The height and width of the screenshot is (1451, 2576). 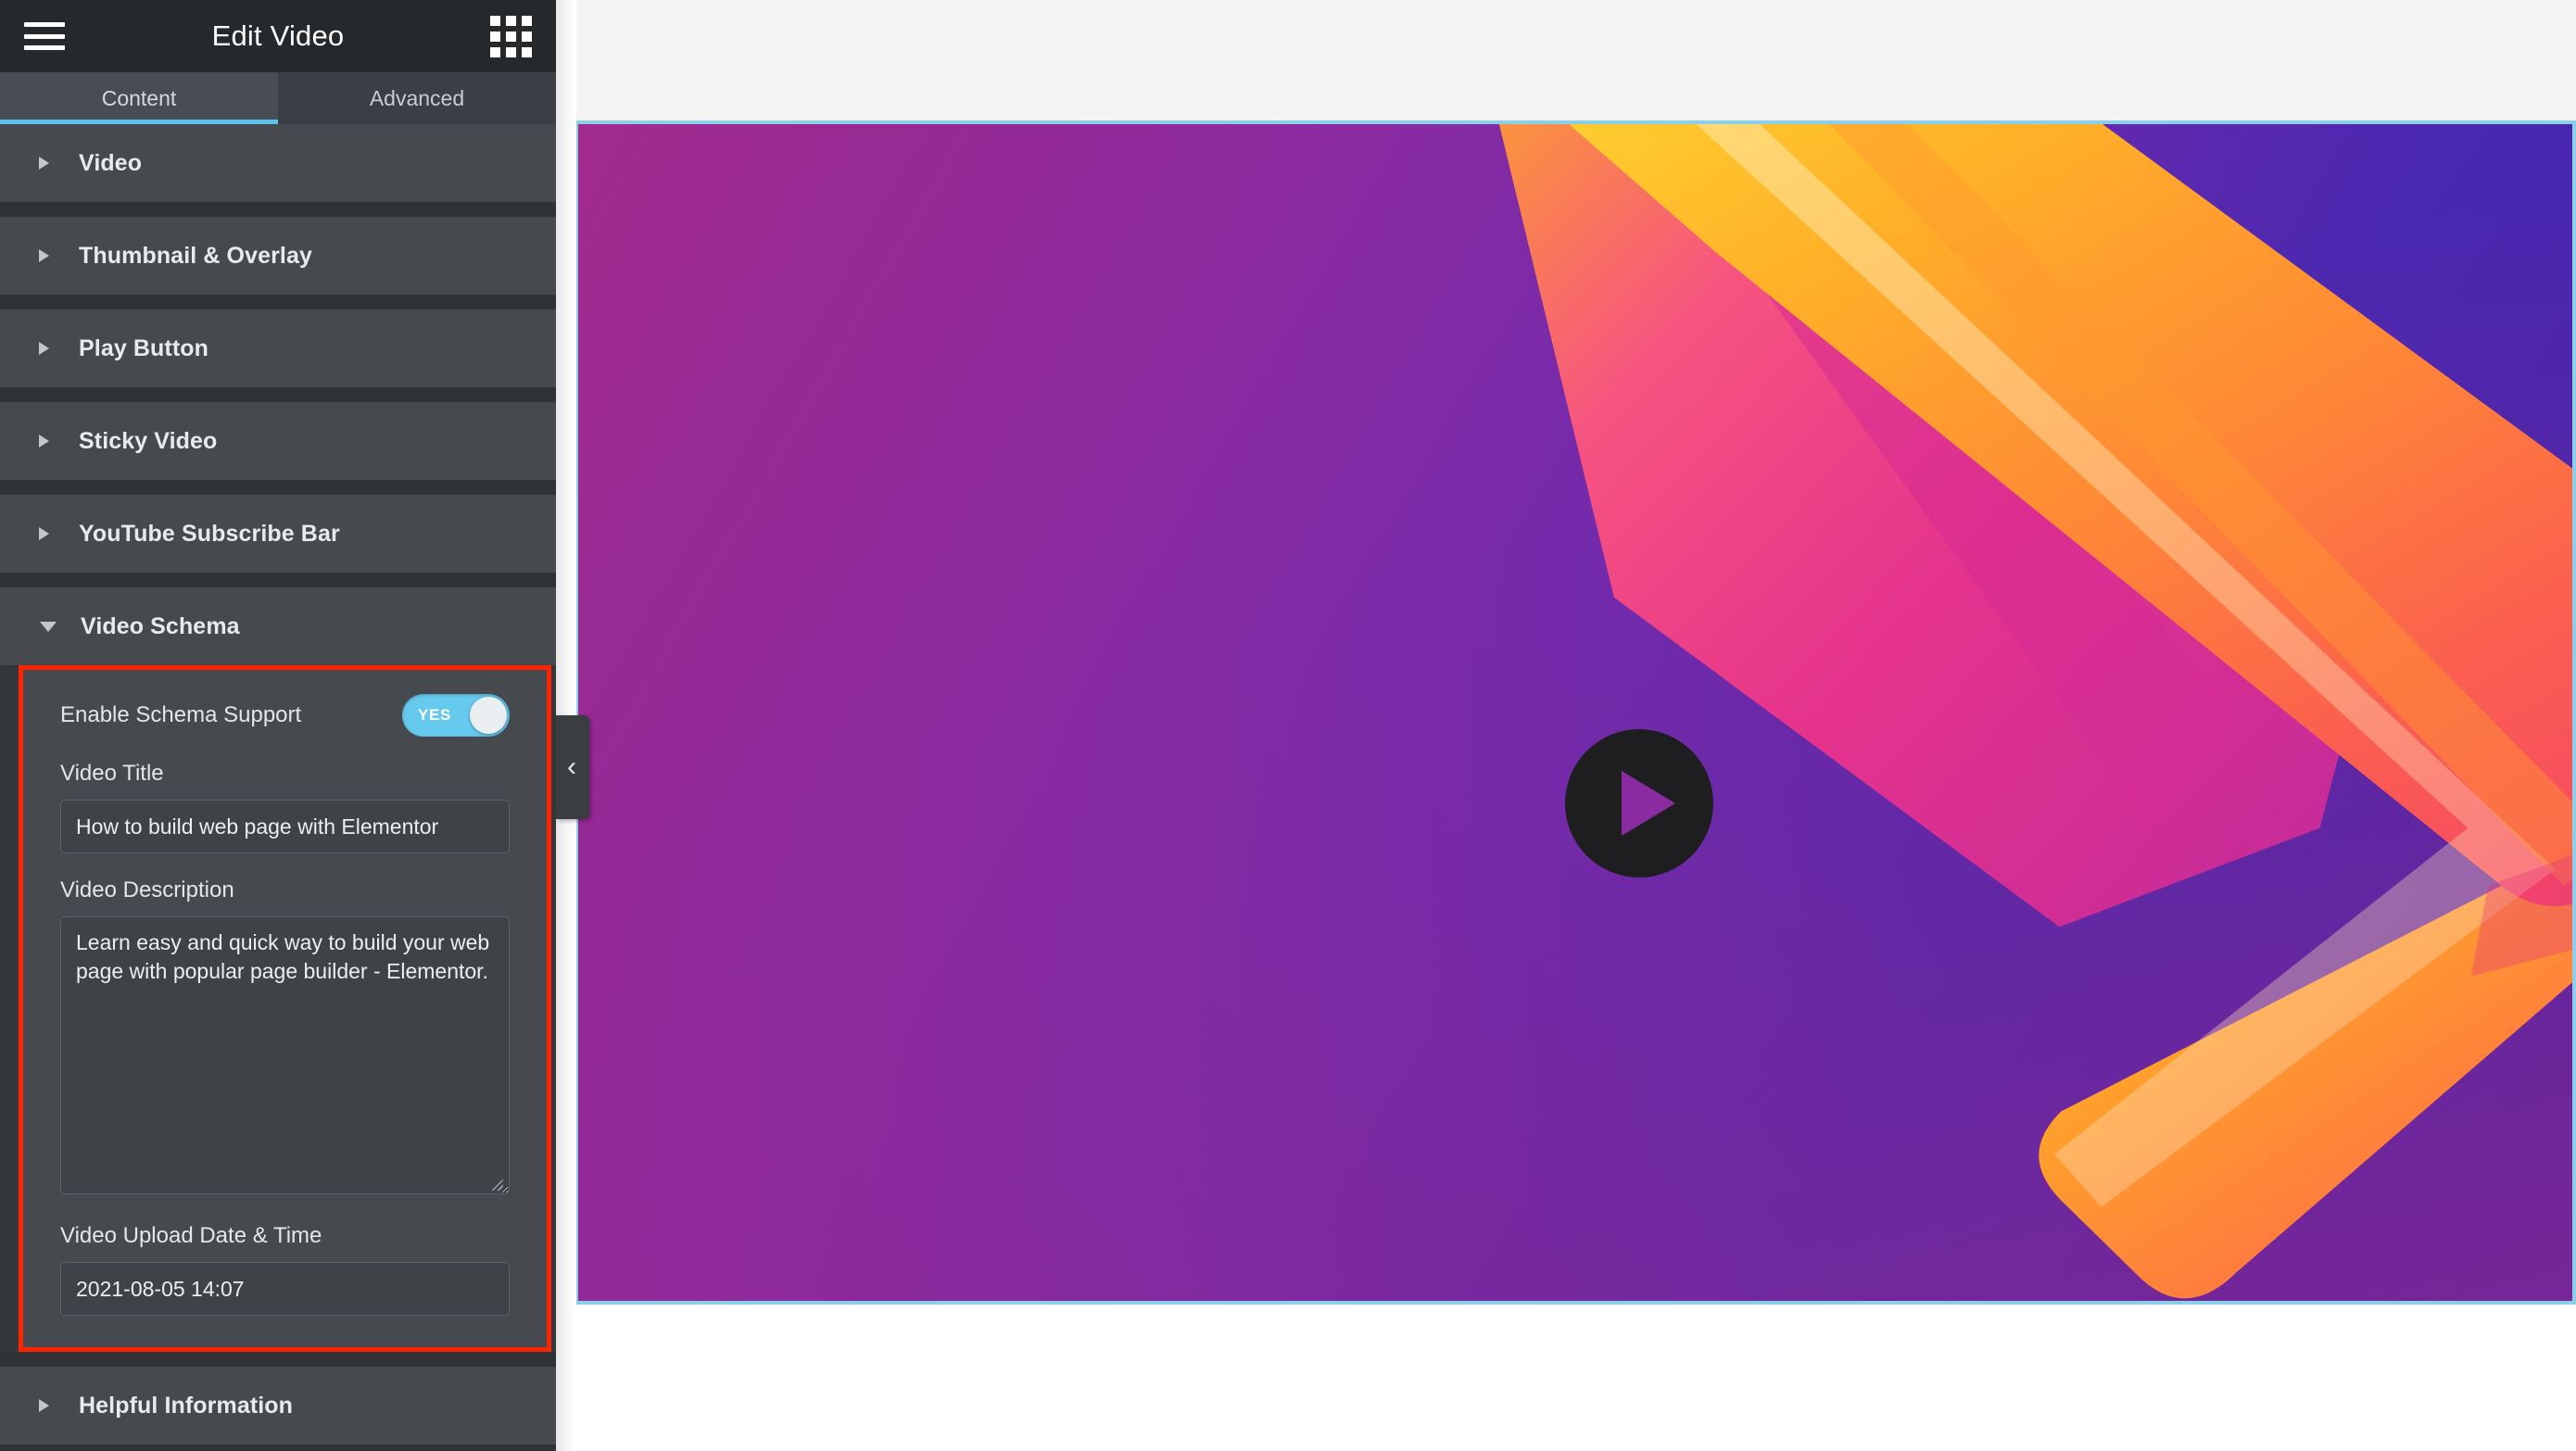 I want to click on video-description-wrapper, so click(x=285, y=1057).